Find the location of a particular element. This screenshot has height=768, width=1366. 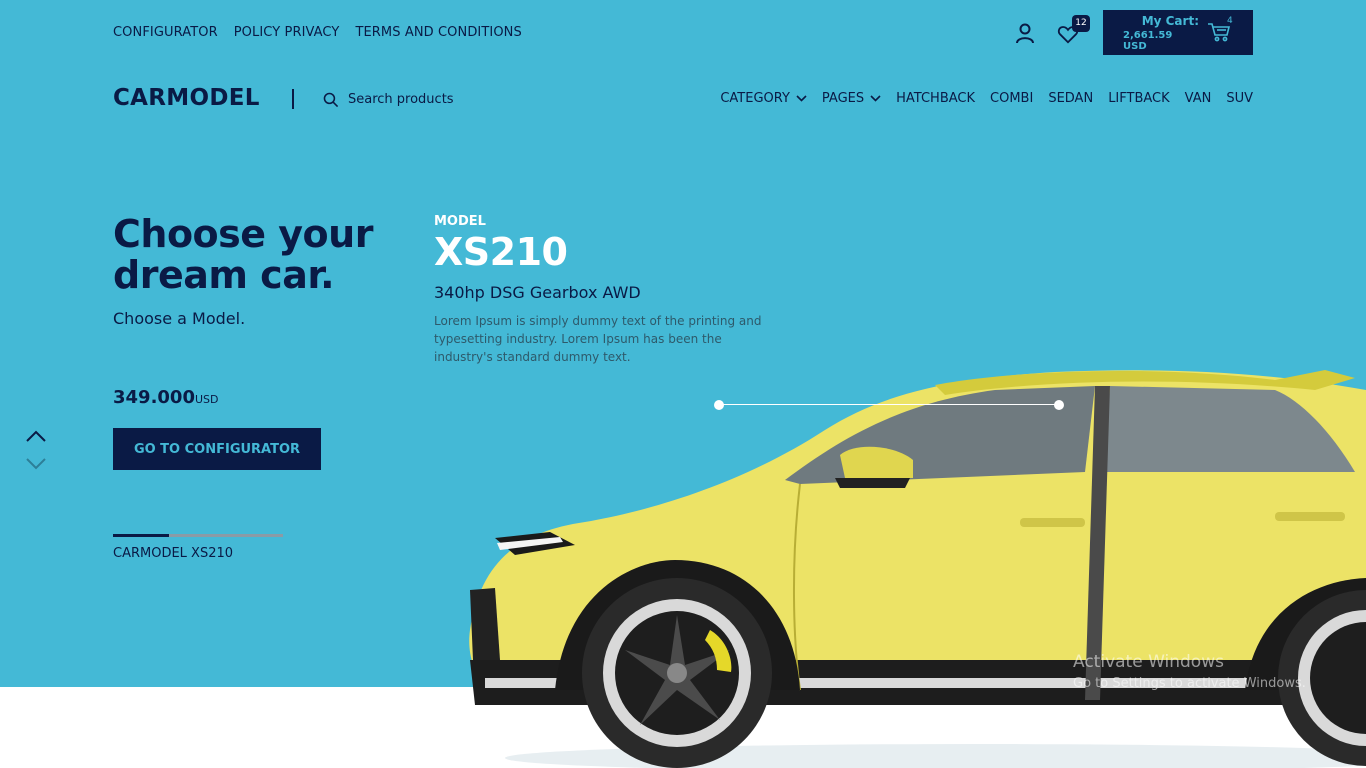

nav-item-pages: PAGES is located at coordinates (851, 98).